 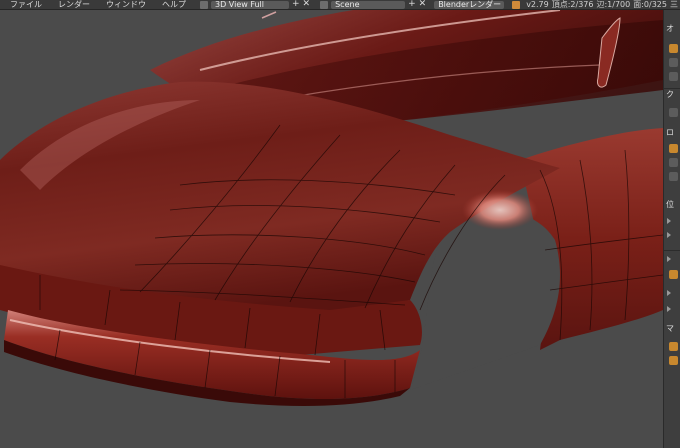 What do you see at coordinates (673, 48) in the screenshot?
I see `object-icon` at bounding box center [673, 48].